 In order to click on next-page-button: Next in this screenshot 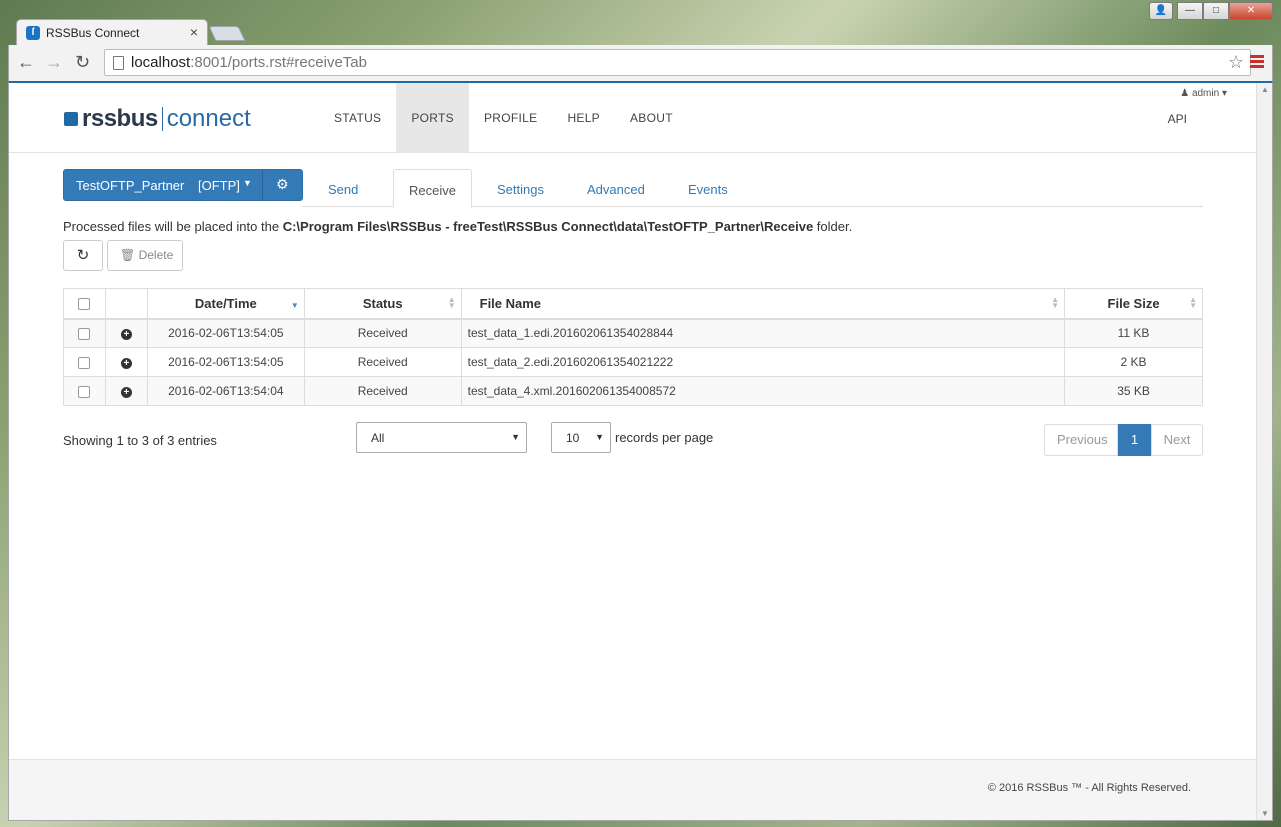, I will do `click(1177, 440)`.